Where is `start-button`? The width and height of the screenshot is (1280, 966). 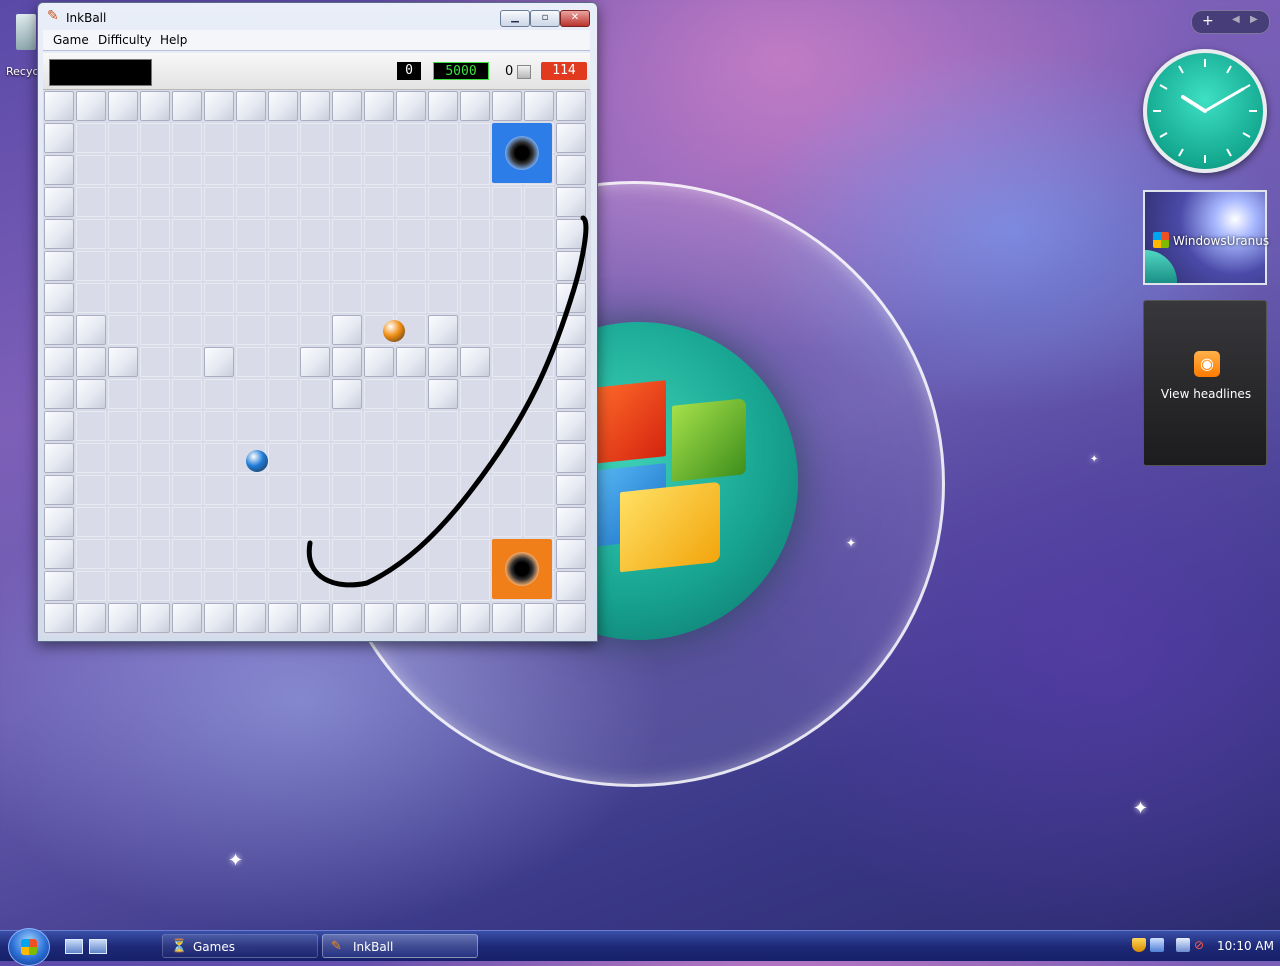 start-button is located at coordinates (29, 947).